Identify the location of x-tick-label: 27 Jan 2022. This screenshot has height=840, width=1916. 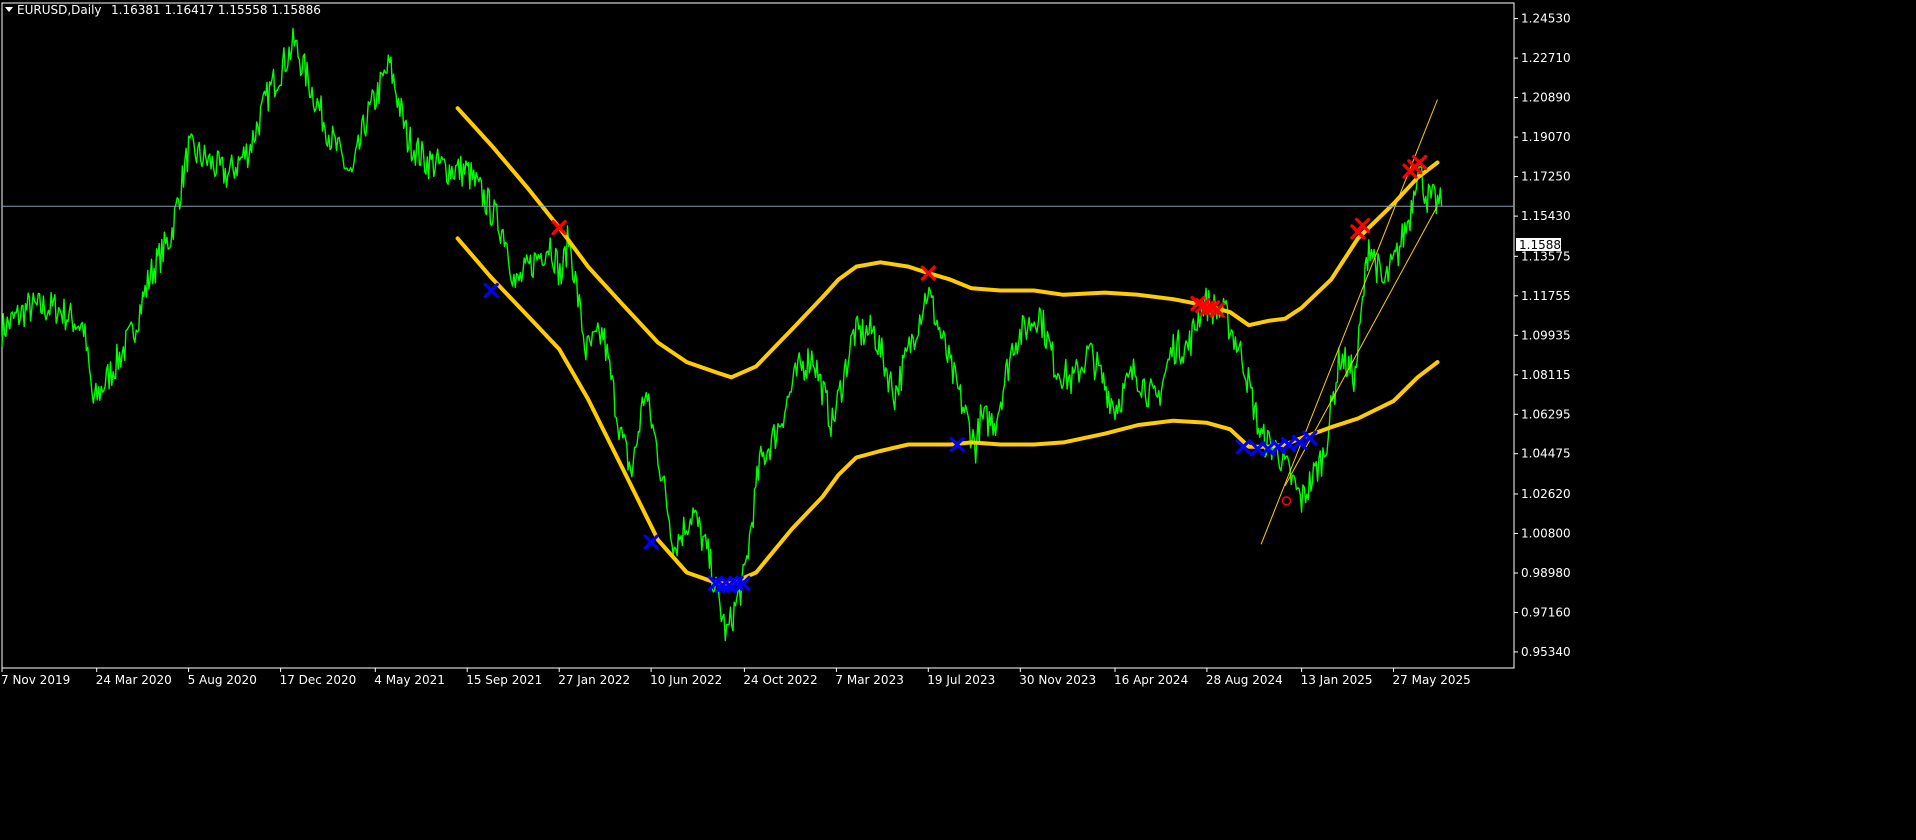
(594, 680).